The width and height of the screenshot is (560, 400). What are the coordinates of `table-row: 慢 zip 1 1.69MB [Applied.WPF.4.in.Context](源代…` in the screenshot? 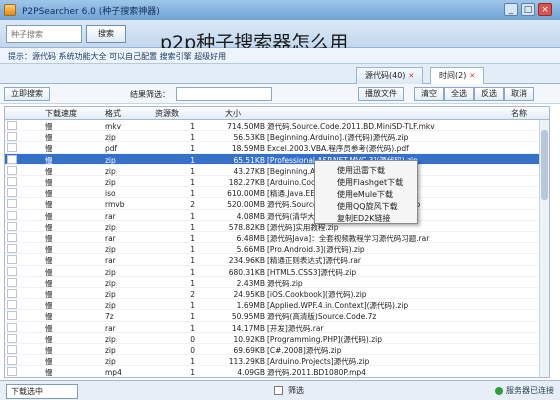 It's located at (277, 305).